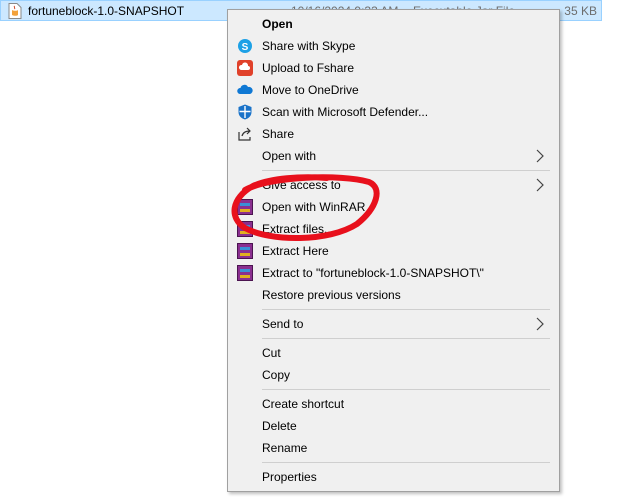  Describe the element at coordinates (393, 448) in the screenshot. I see `menu-item-rename: Rename` at that location.